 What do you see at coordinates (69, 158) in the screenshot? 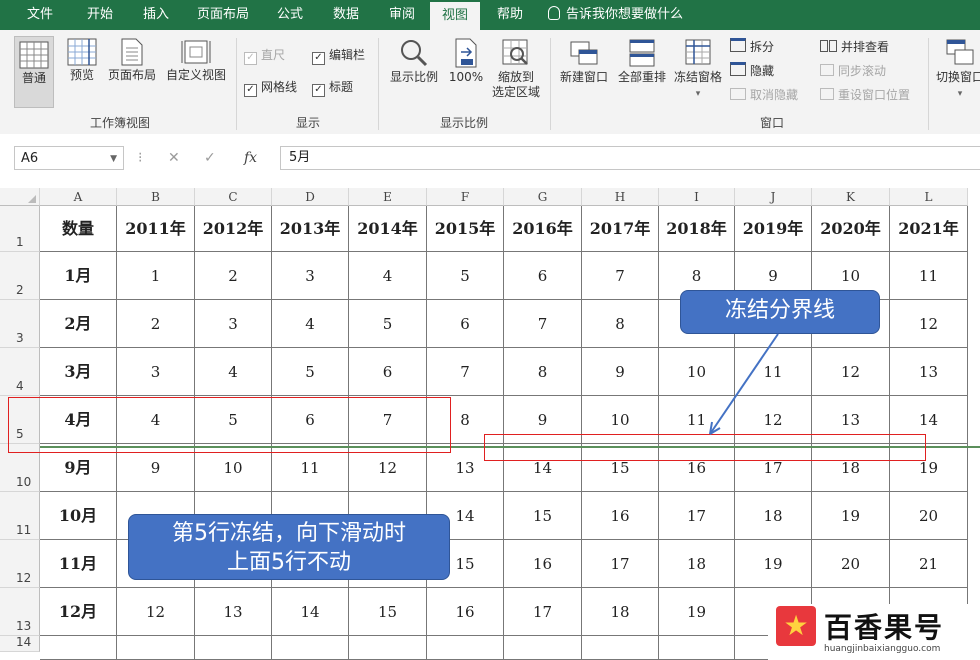
I see `name-box: A6 ▼` at bounding box center [69, 158].